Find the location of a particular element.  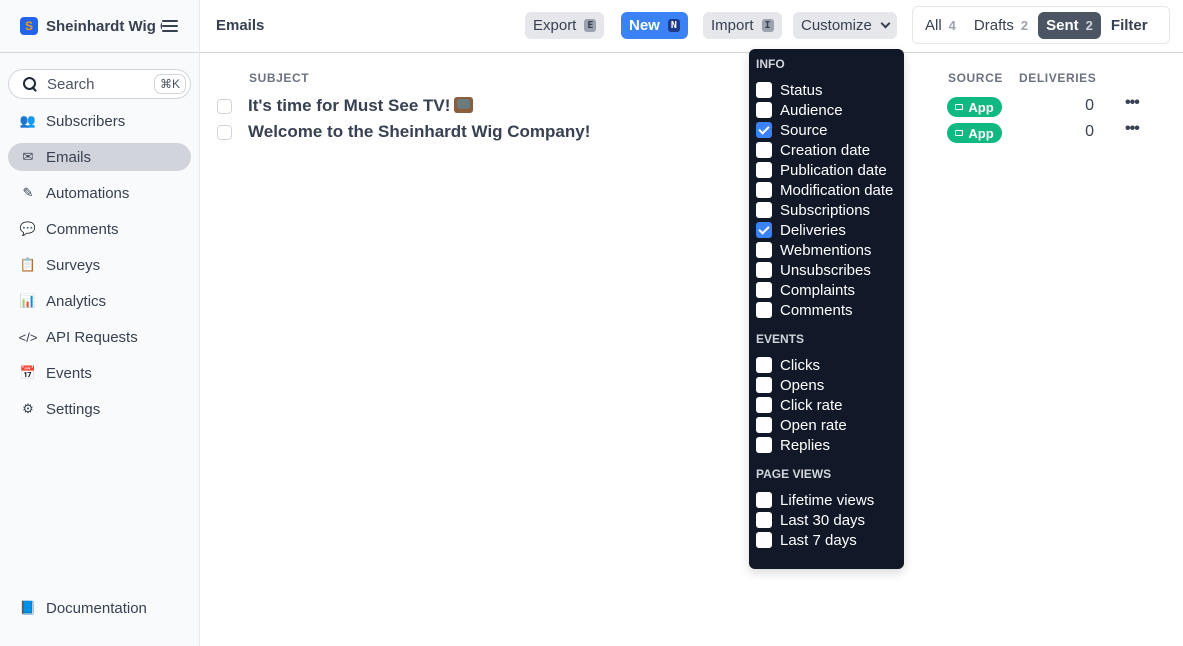

option-label: Publication date is located at coordinates (833, 170).